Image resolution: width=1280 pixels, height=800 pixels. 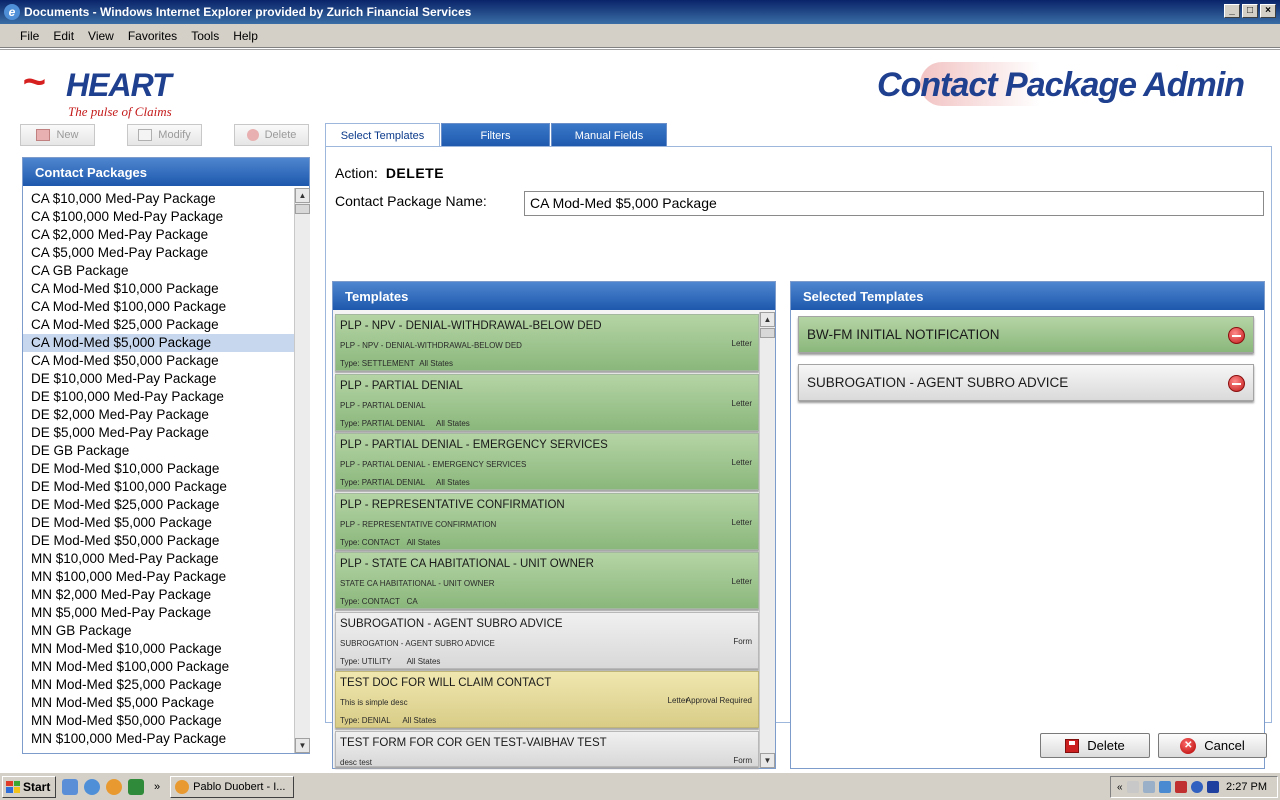 What do you see at coordinates (63, 36) in the screenshot?
I see `menu-edit: Edit` at bounding box center [63, 36].